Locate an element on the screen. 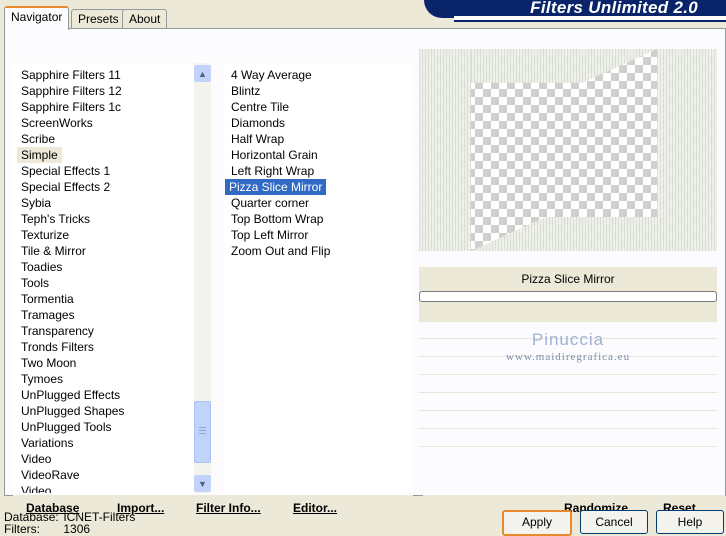  category-item: Scribe is located at coordinates (103, 139).